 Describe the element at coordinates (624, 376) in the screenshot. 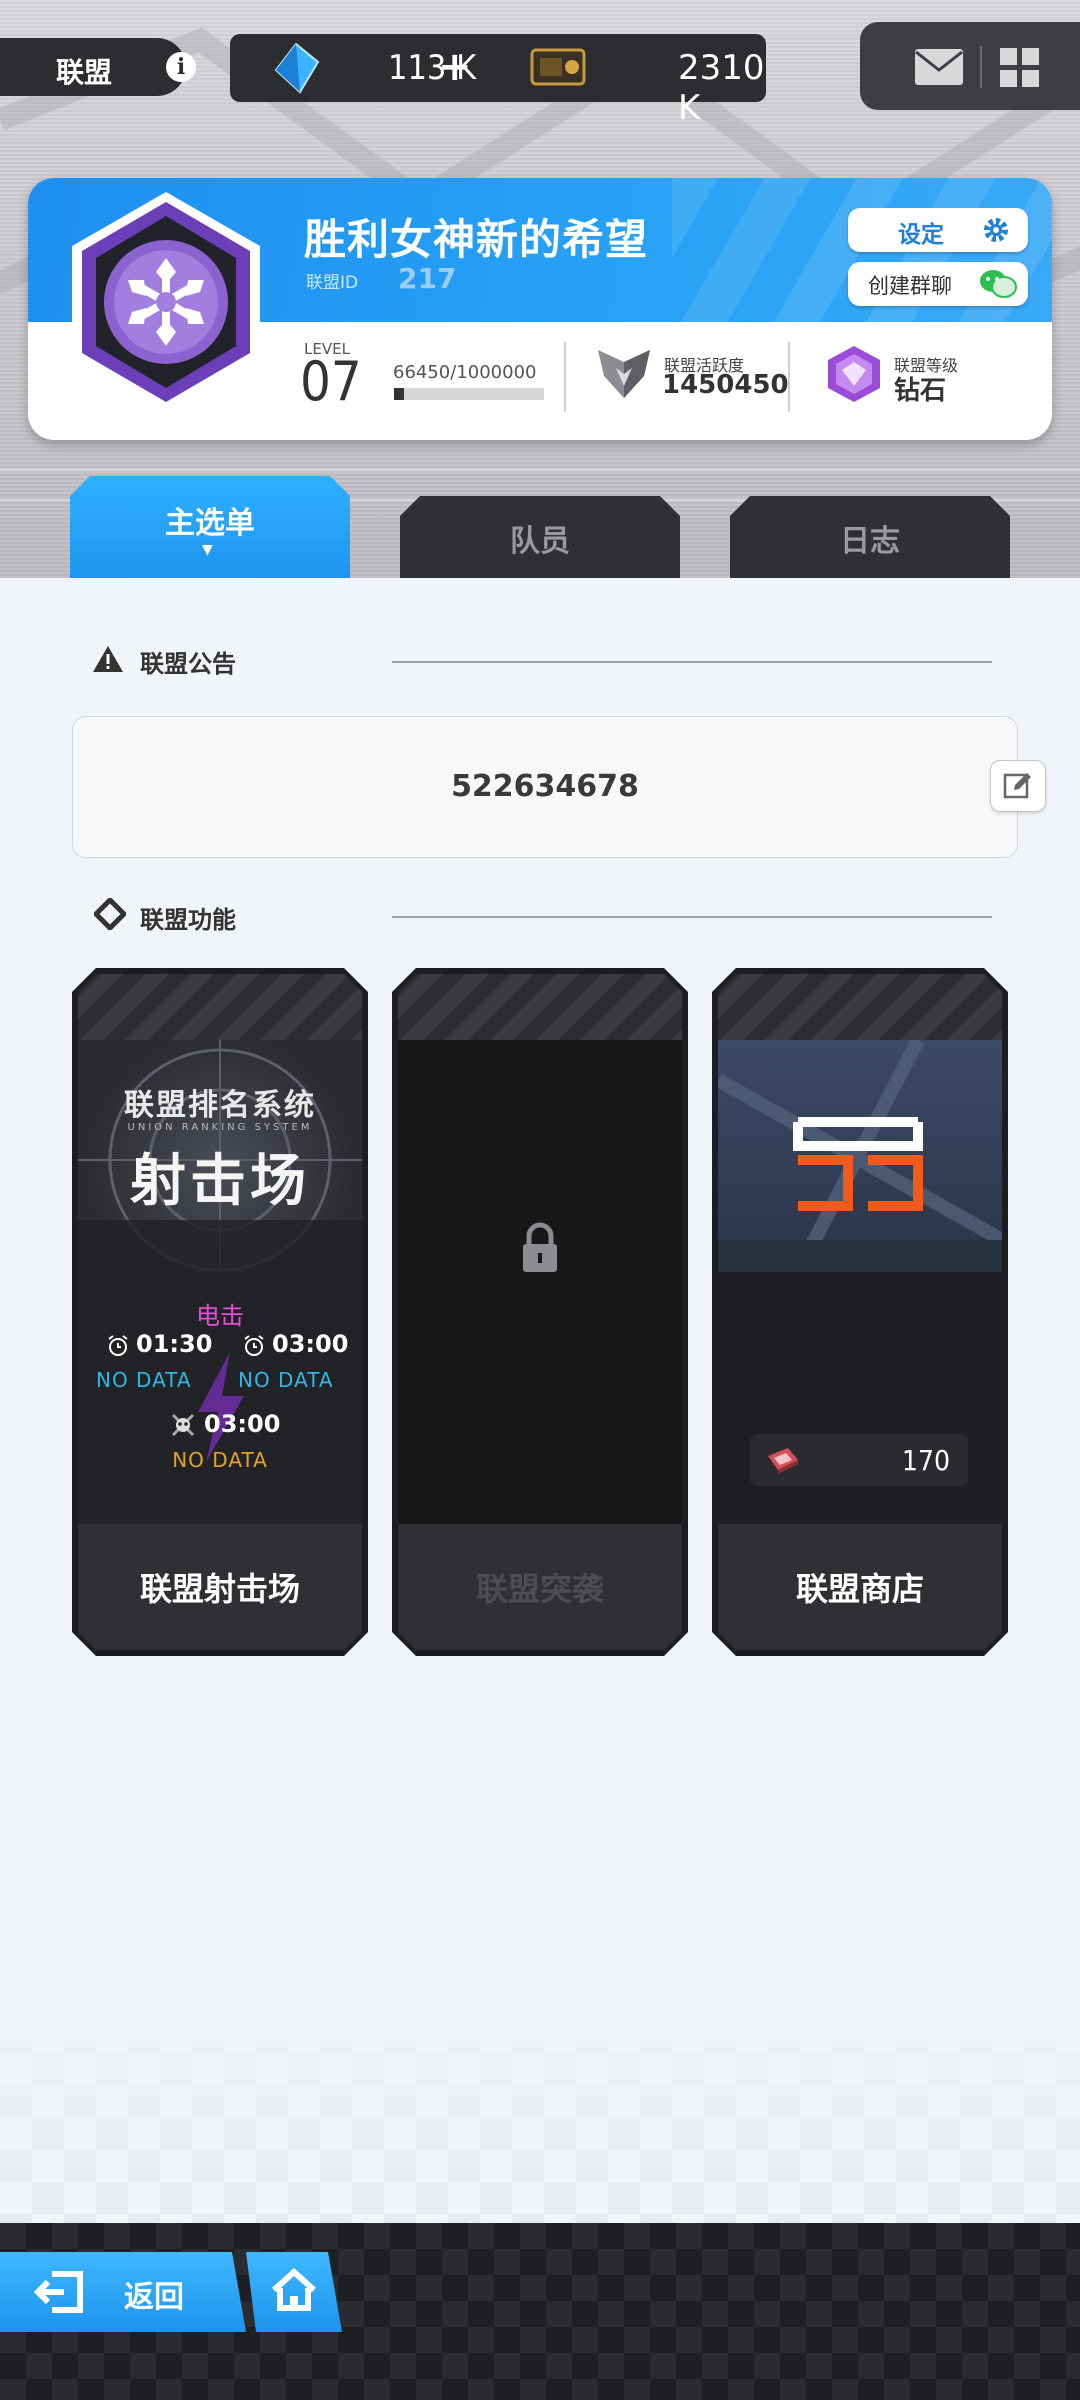

I see `activity-shield-icon` at that location.